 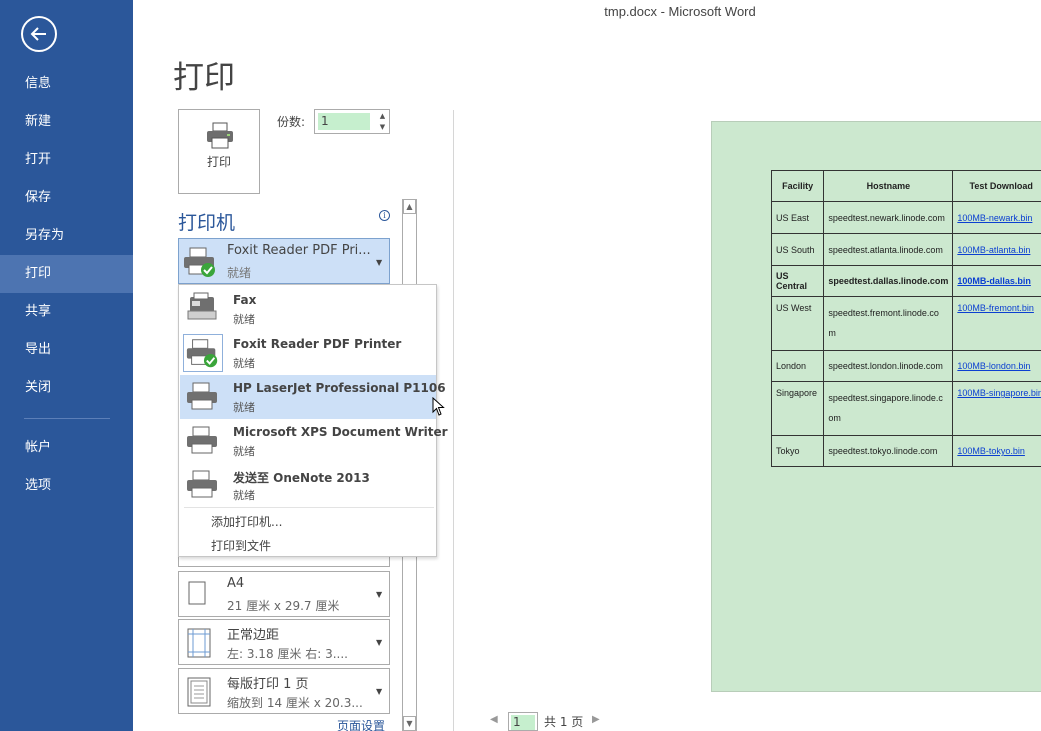 What do you see at coordinates (313, 397) in the screenshot?
I see `printer-option-hp-laserjet: HP LaserJet Professional P1106 就绪` at bounding box center [313, 397].